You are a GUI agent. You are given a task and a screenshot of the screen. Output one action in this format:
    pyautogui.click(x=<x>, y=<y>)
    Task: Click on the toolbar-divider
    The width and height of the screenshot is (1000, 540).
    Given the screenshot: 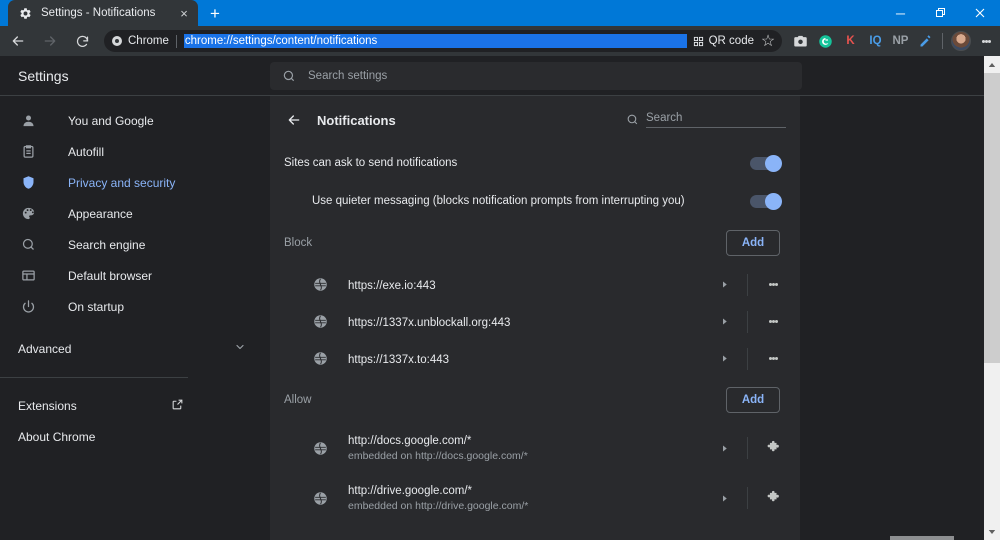 What is the action you would take?
    pyautogui.click(x=942, y=41)
    